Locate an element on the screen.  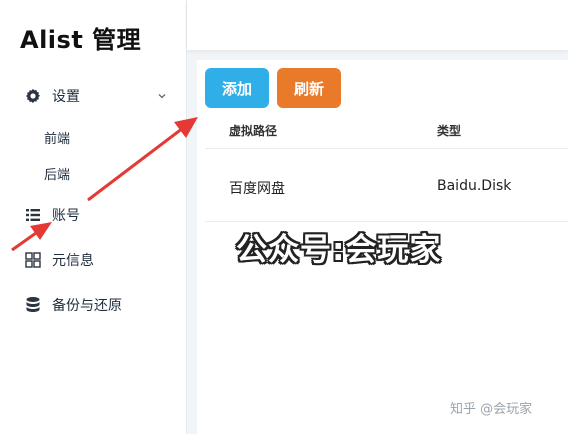
top-header is located at coordinates (377, 25).